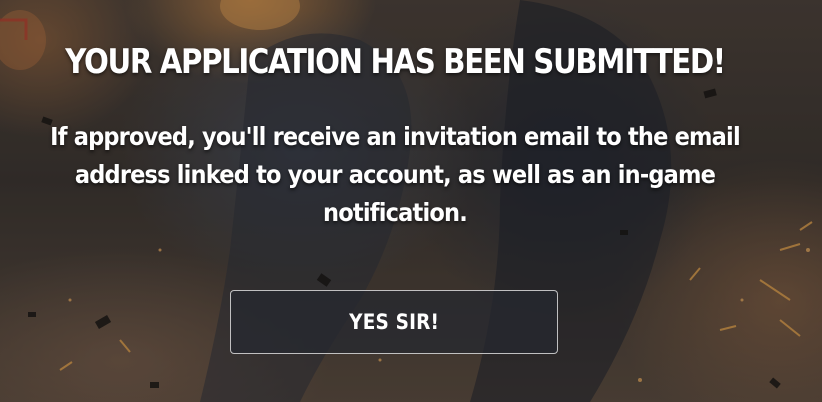  I want to click on confirm-button: YES SIR!, so click(394, 322).